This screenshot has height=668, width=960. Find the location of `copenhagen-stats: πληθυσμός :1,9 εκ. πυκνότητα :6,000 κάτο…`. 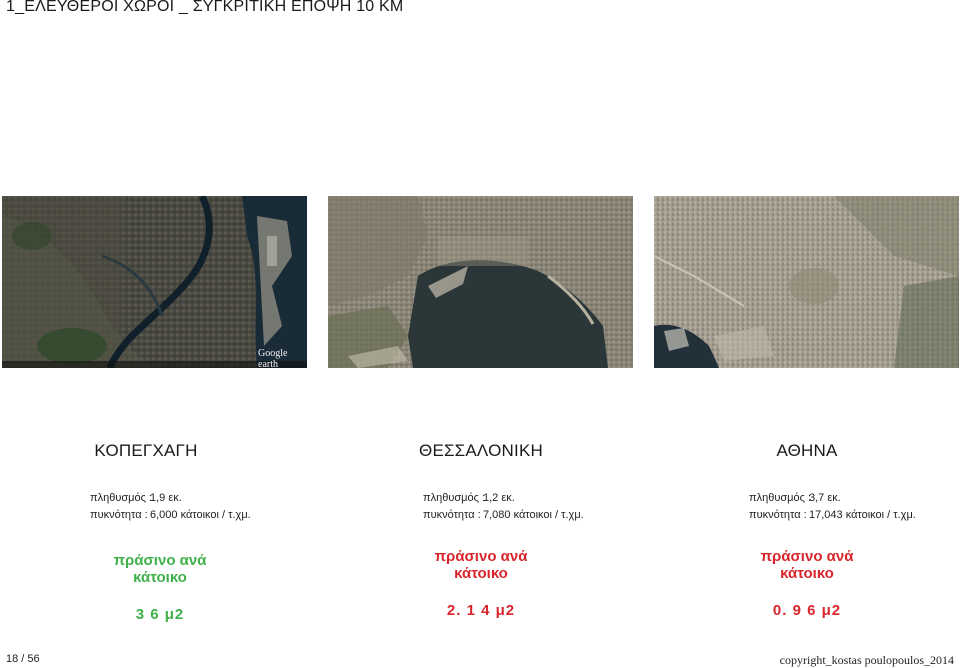

copenhagen-stats: πληθυσμός :1,9 εκ. πυκνότητα :6,000 κάτο… is located at coordinates (170, 507).